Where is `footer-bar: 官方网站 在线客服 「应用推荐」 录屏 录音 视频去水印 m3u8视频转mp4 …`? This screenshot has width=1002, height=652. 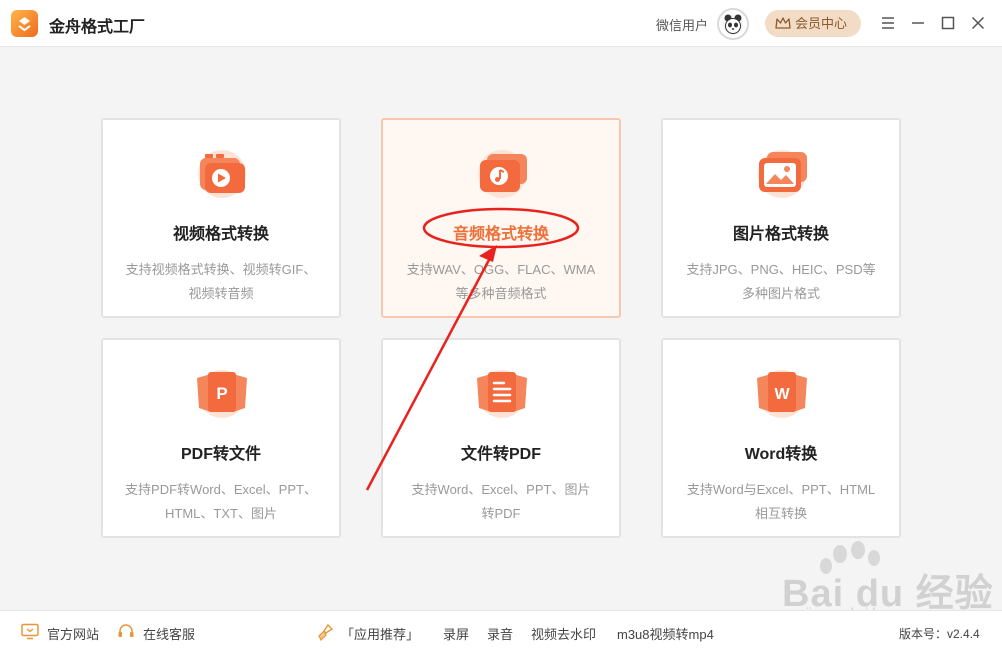 footer-bar: 官方网站 在线客服 「应用推荐」 录屏 录音 视频去水印 m3u8视频转mp4 … is located at coordinates (501, 631).